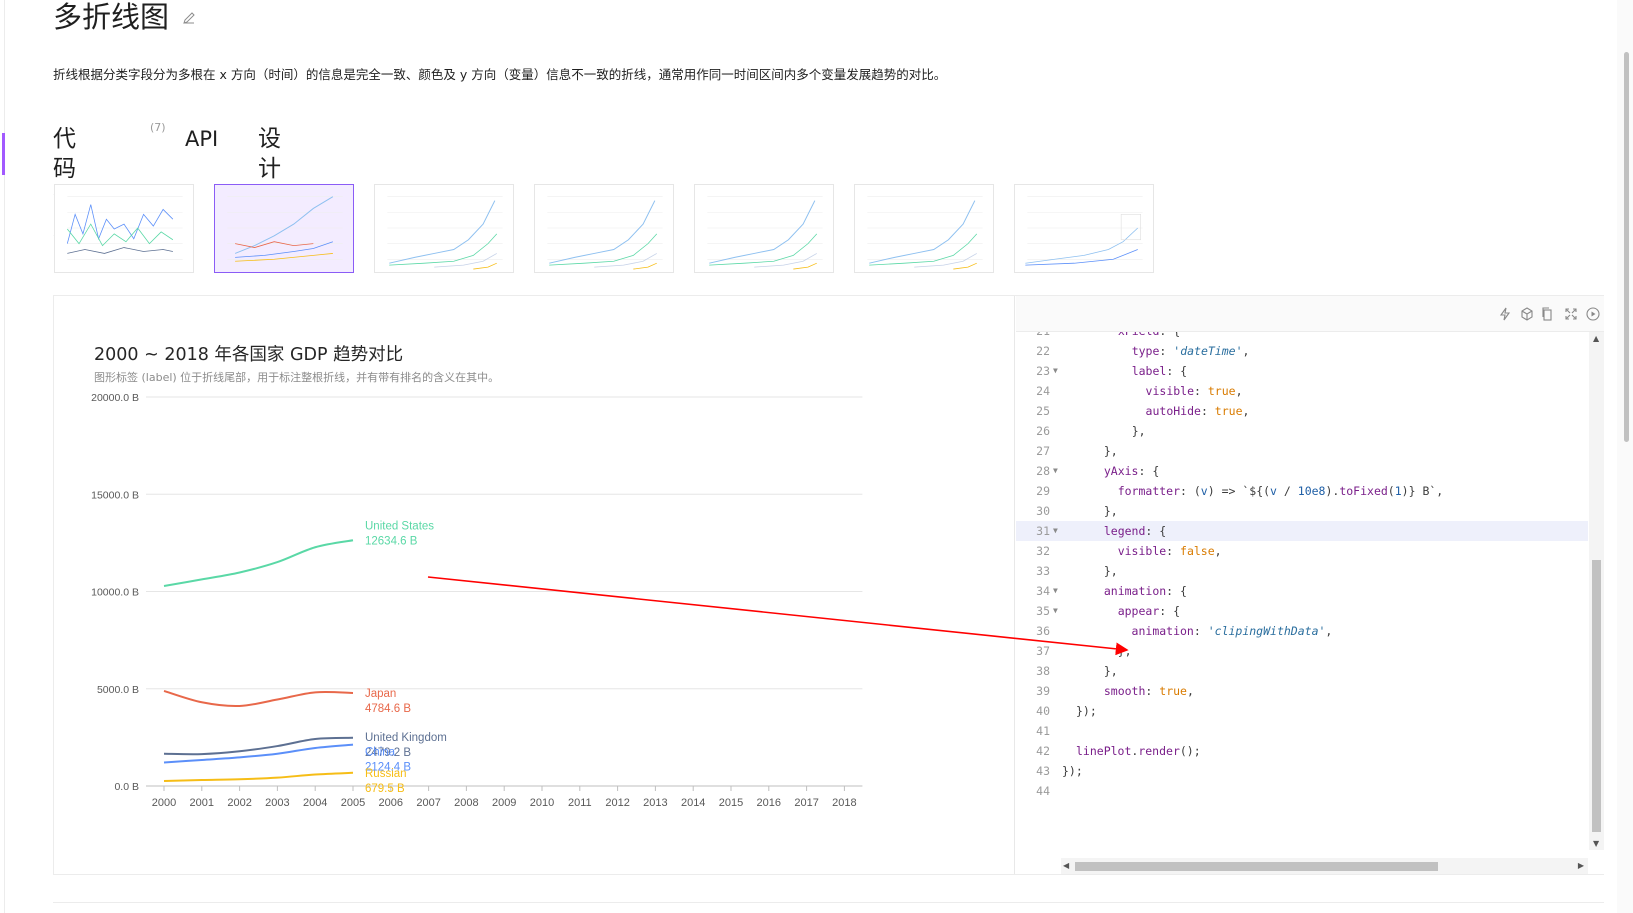  What do you see at coordinates (1302, 651) in the screenshot?
I see `code-line: 37 },` at bounding box center [1302, 651].